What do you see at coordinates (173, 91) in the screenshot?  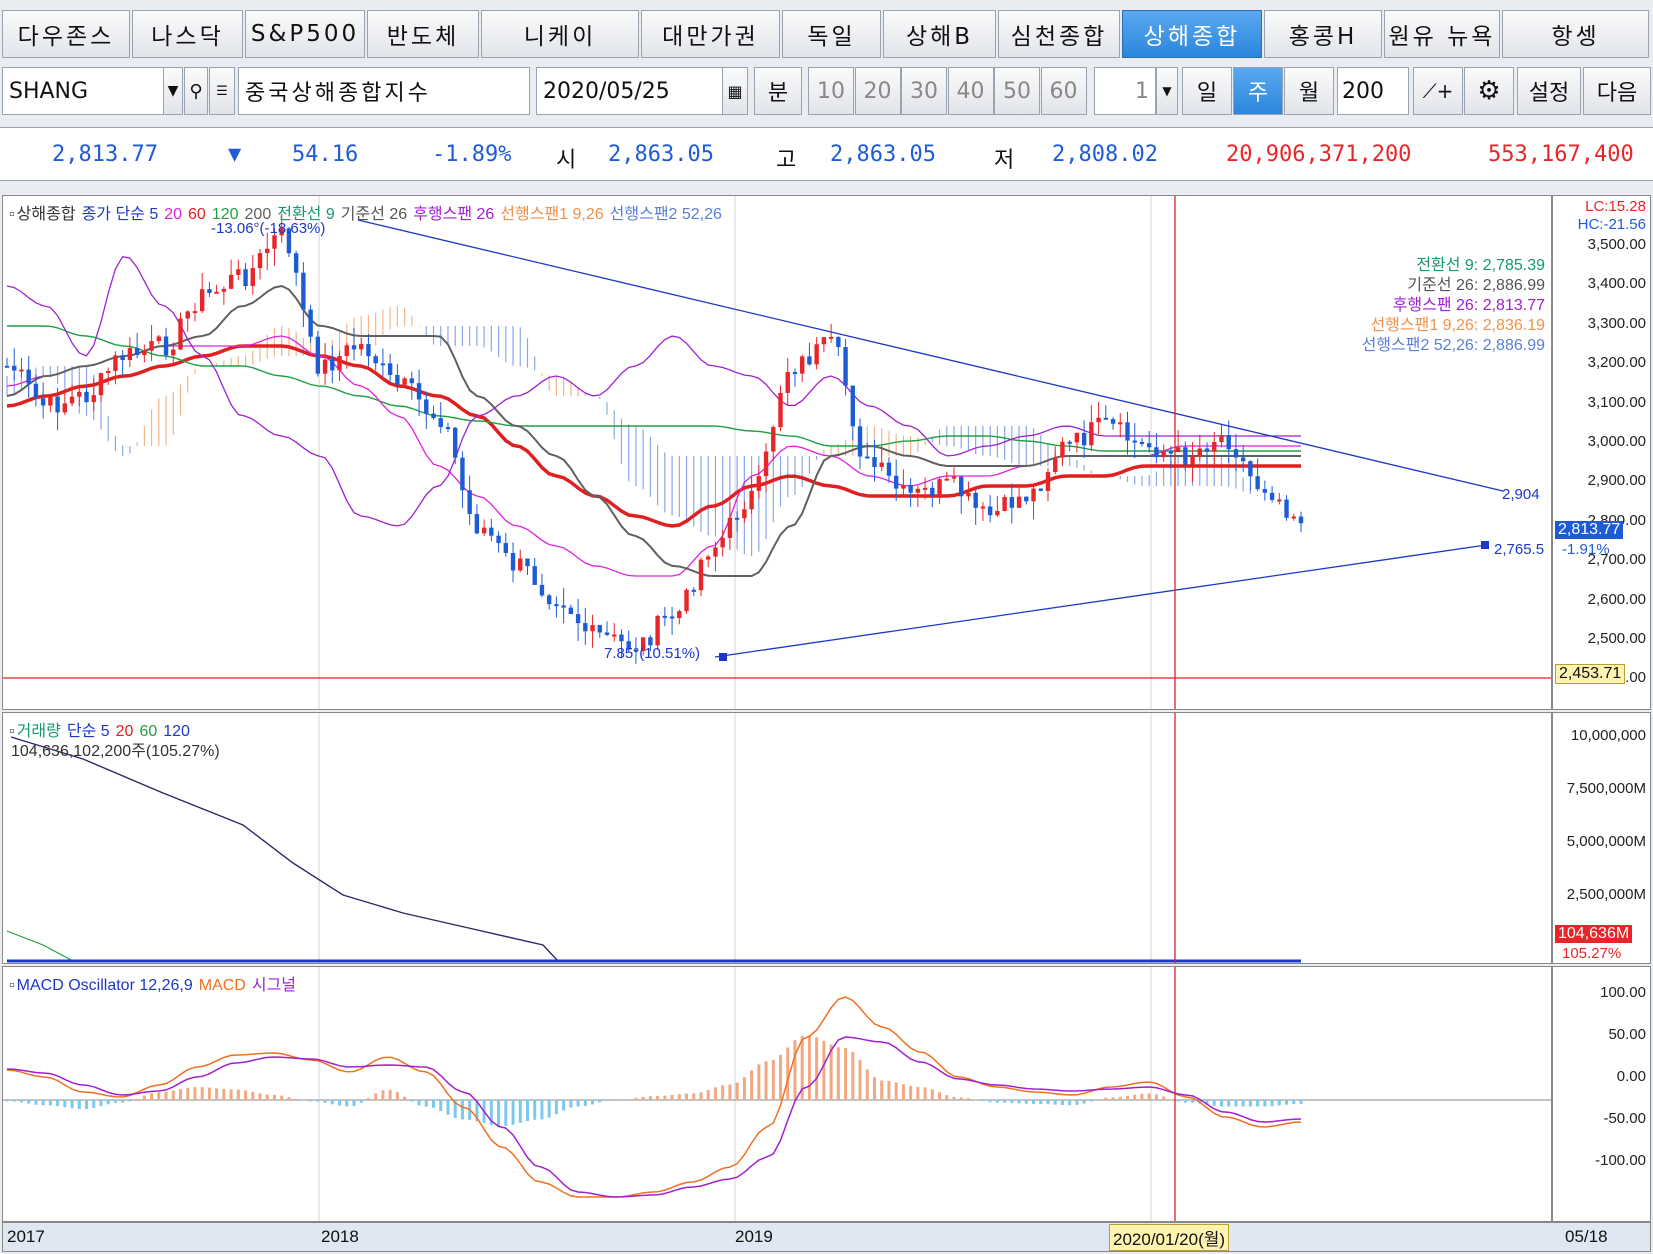 I see `symbol-dropdown-button: ▼` at bounding box center [173, 91].